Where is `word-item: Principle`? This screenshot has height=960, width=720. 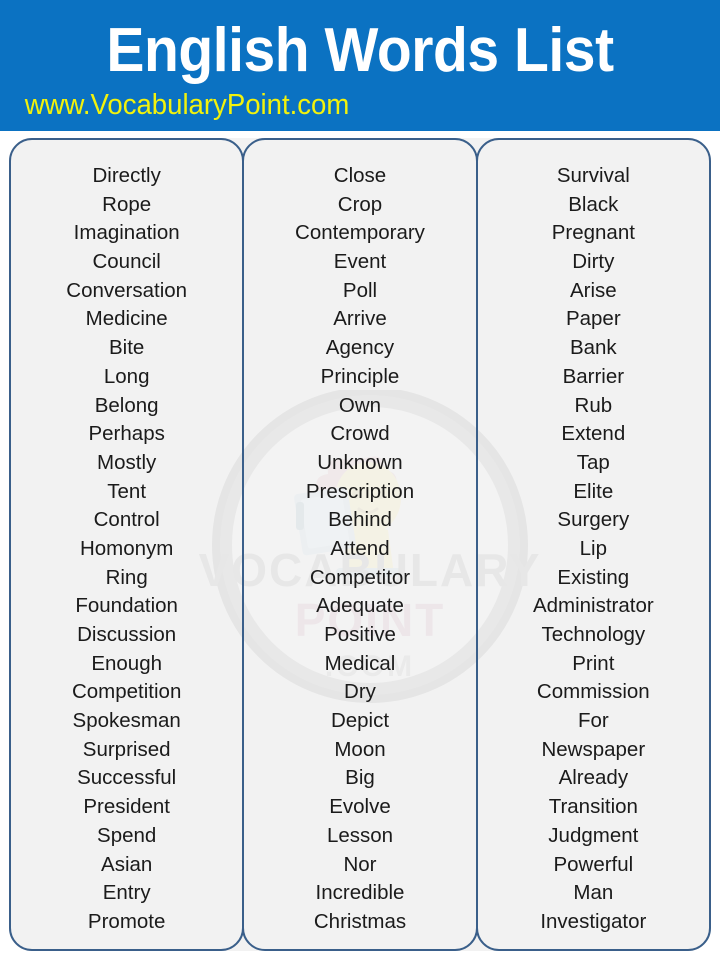
word-item: Principle is located at coordinates (360, 376).